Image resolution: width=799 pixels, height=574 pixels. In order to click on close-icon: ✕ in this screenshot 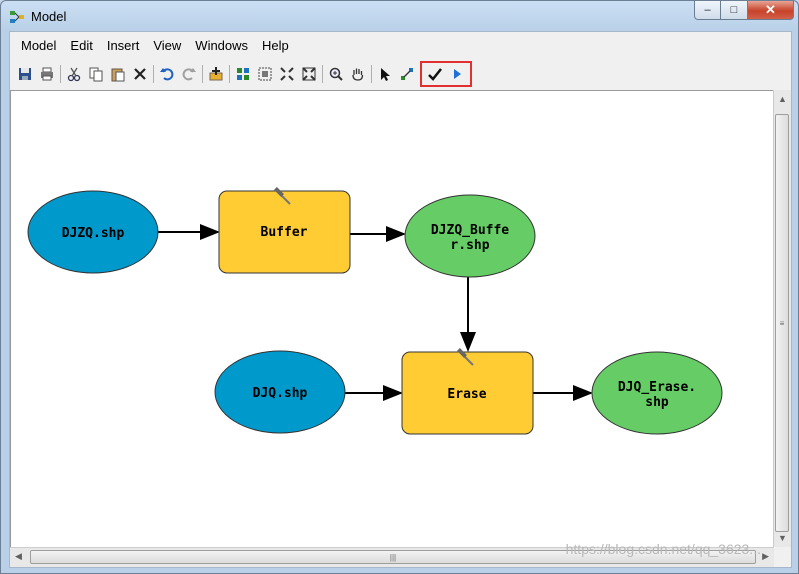, I will do `click(770, 9)`.